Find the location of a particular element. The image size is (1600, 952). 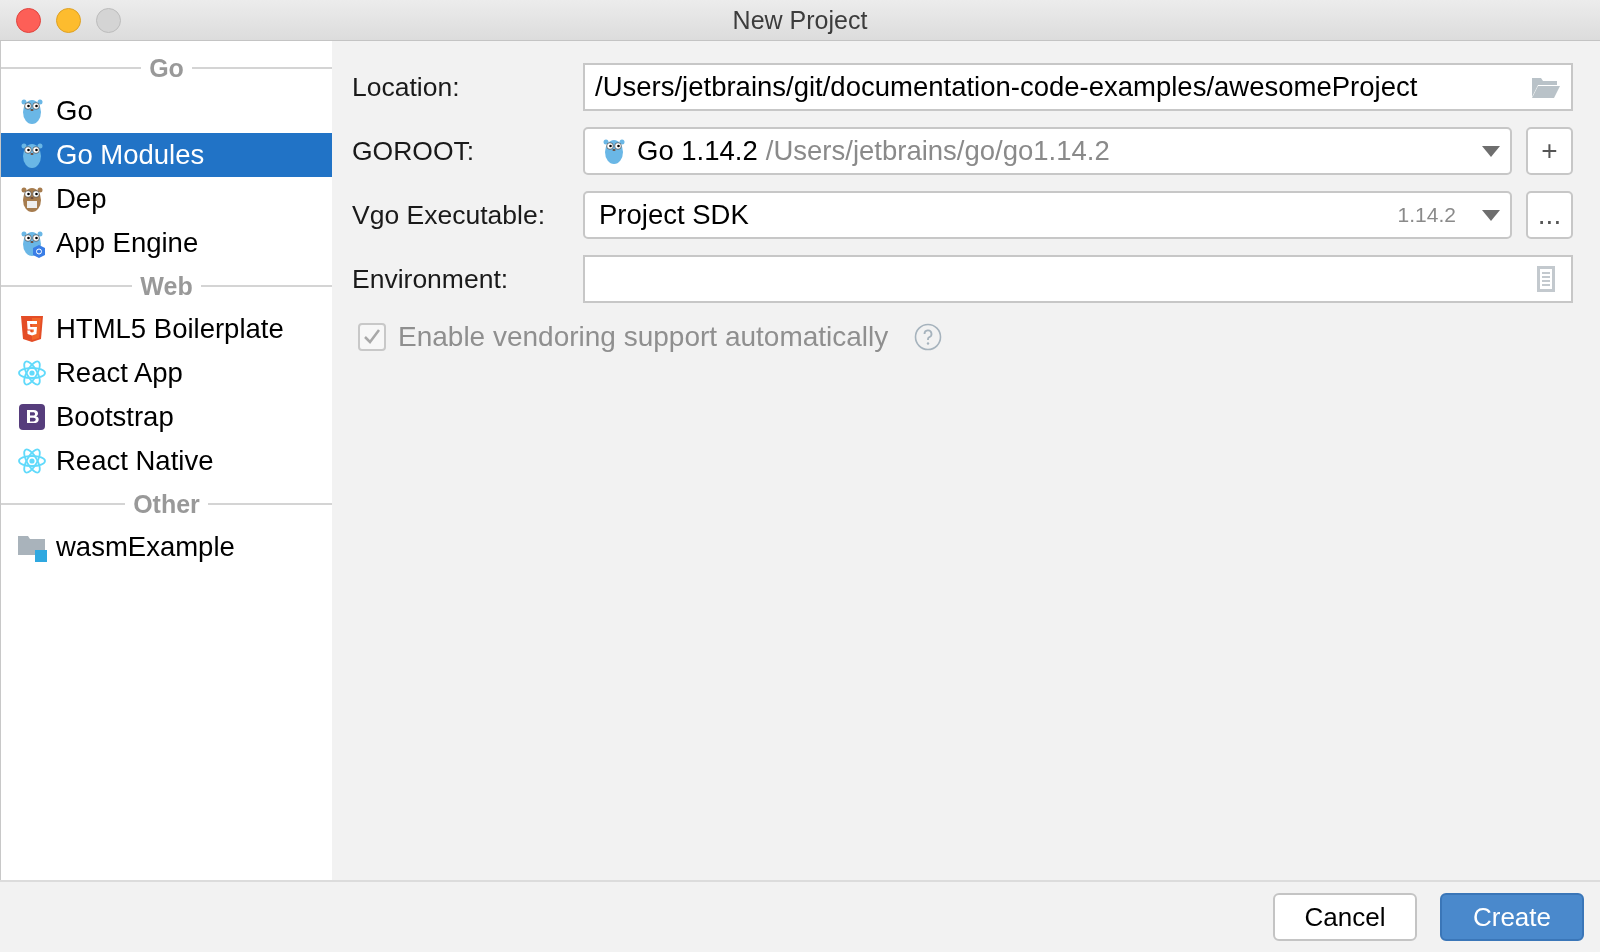

group-header: Go is located at coordinates (166, 68).